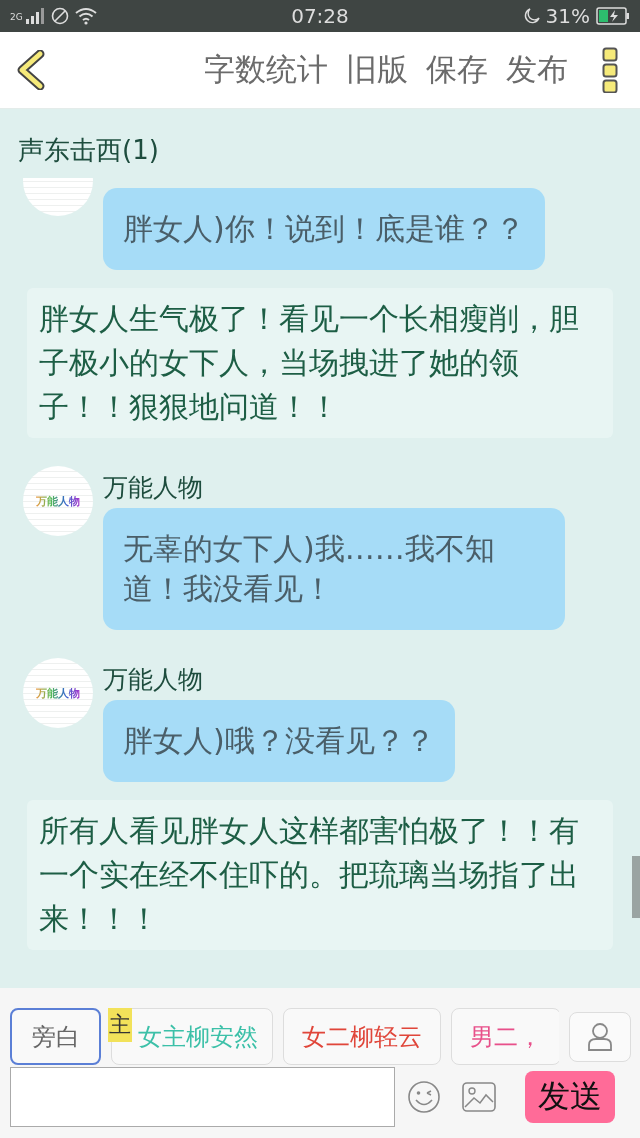 Image resolution: width=640 pixels, height=1138 pixels. I want to click on message-bubble: 胖女人)你！说到！底是谁？？, so click(324, 229).